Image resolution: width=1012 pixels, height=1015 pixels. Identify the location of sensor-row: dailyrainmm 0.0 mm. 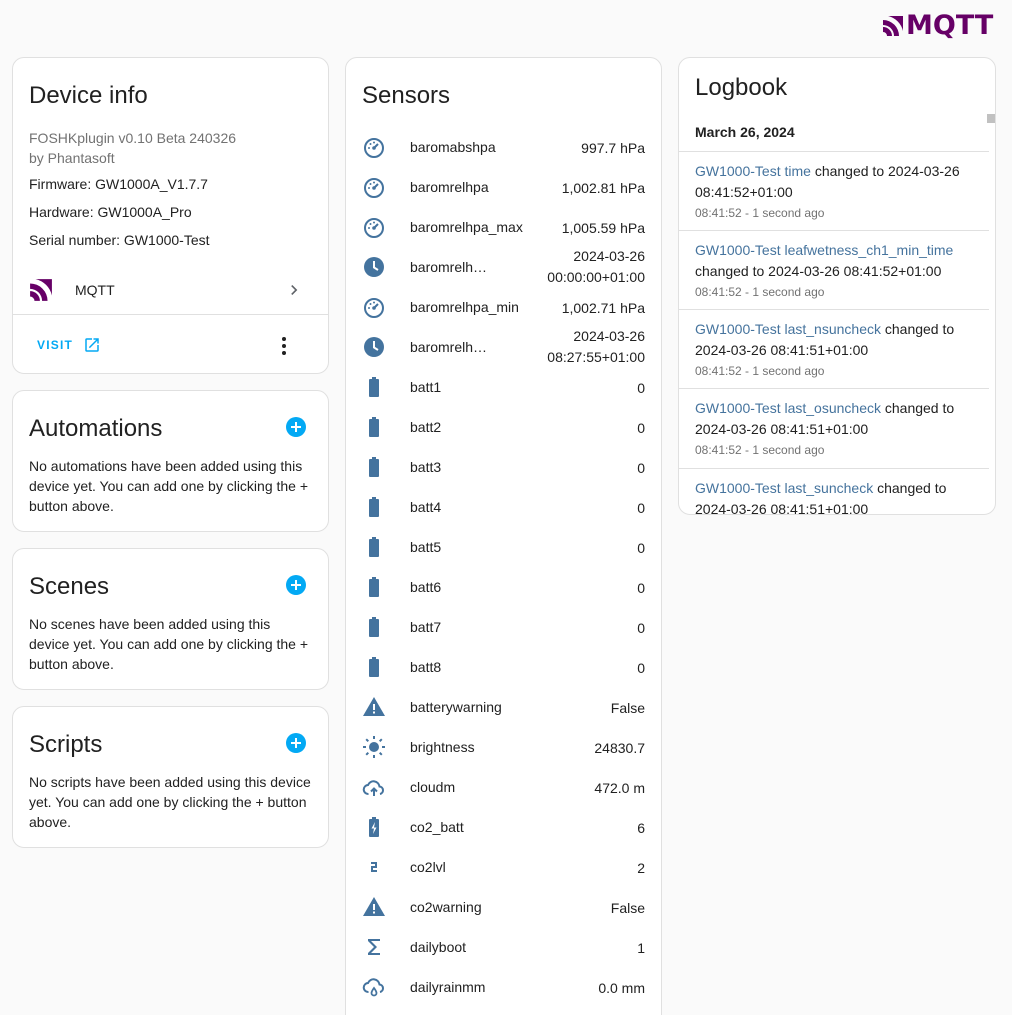
(503, 987).